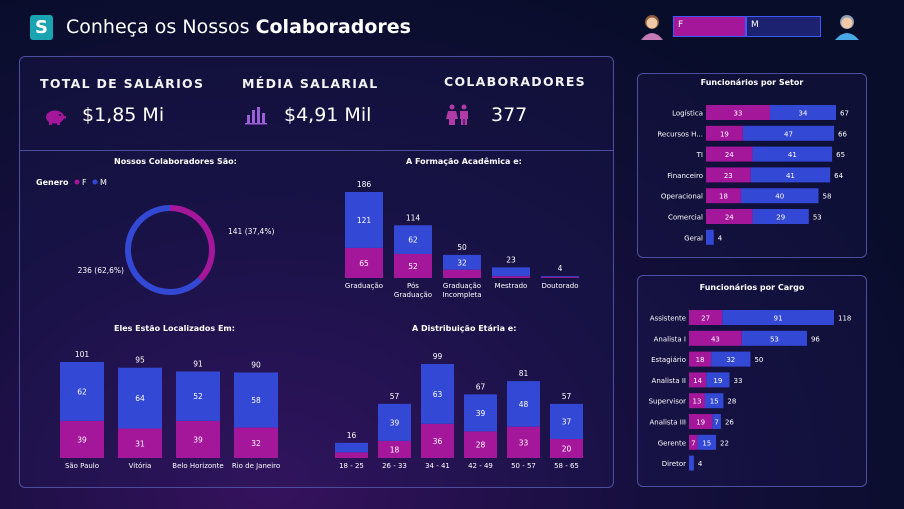 Image resolution: width=904 pixels, height=509 pixels. What do you see at coordinates (674, 464) in the screenshot?
I see `category-label: Diretor` at bounding box center [674, 464].